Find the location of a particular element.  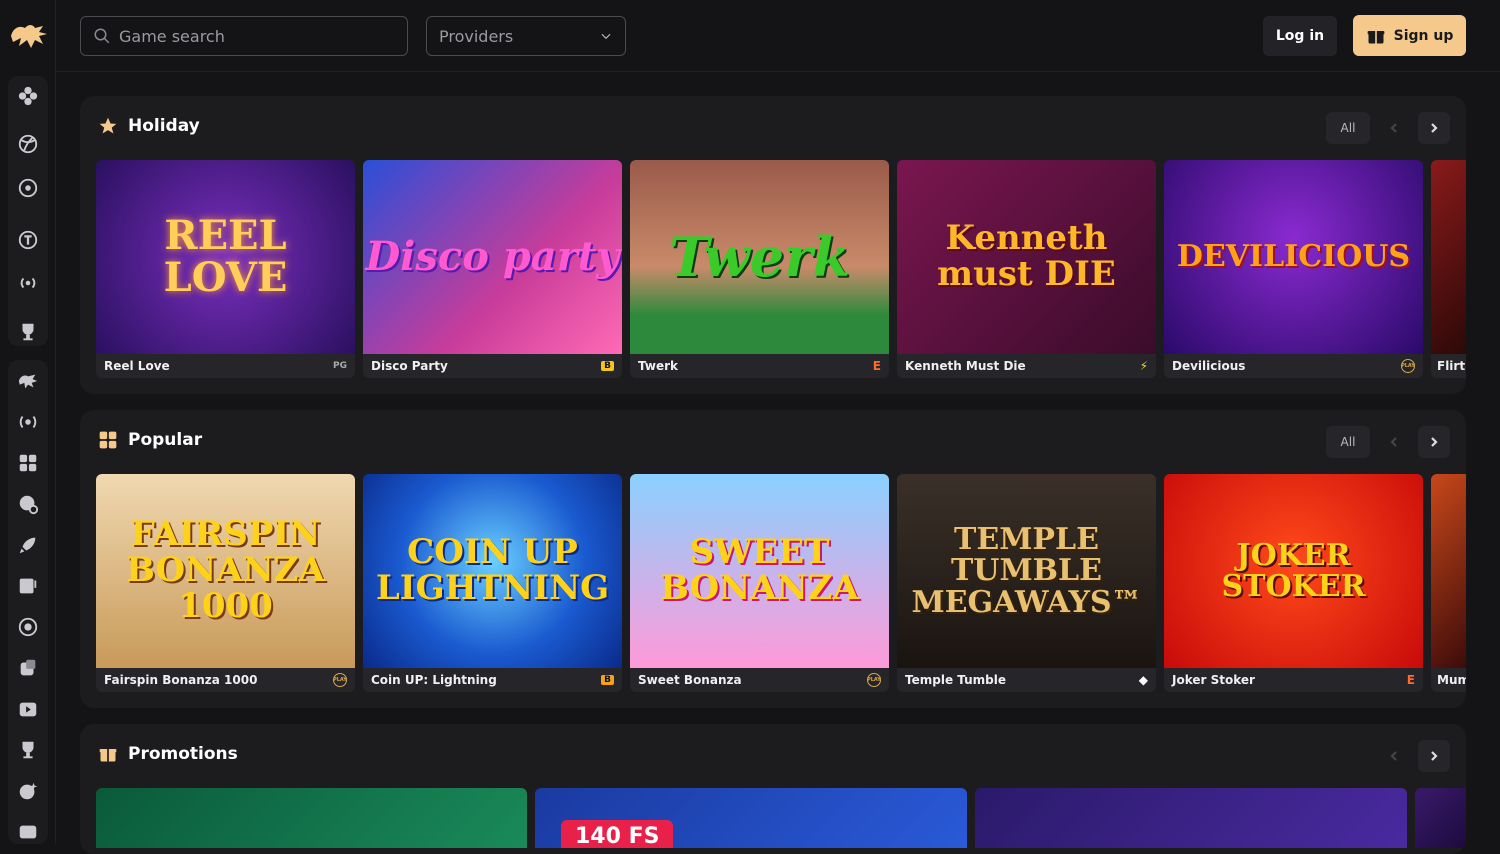

gift-icon is located at coordinates (108, 755).